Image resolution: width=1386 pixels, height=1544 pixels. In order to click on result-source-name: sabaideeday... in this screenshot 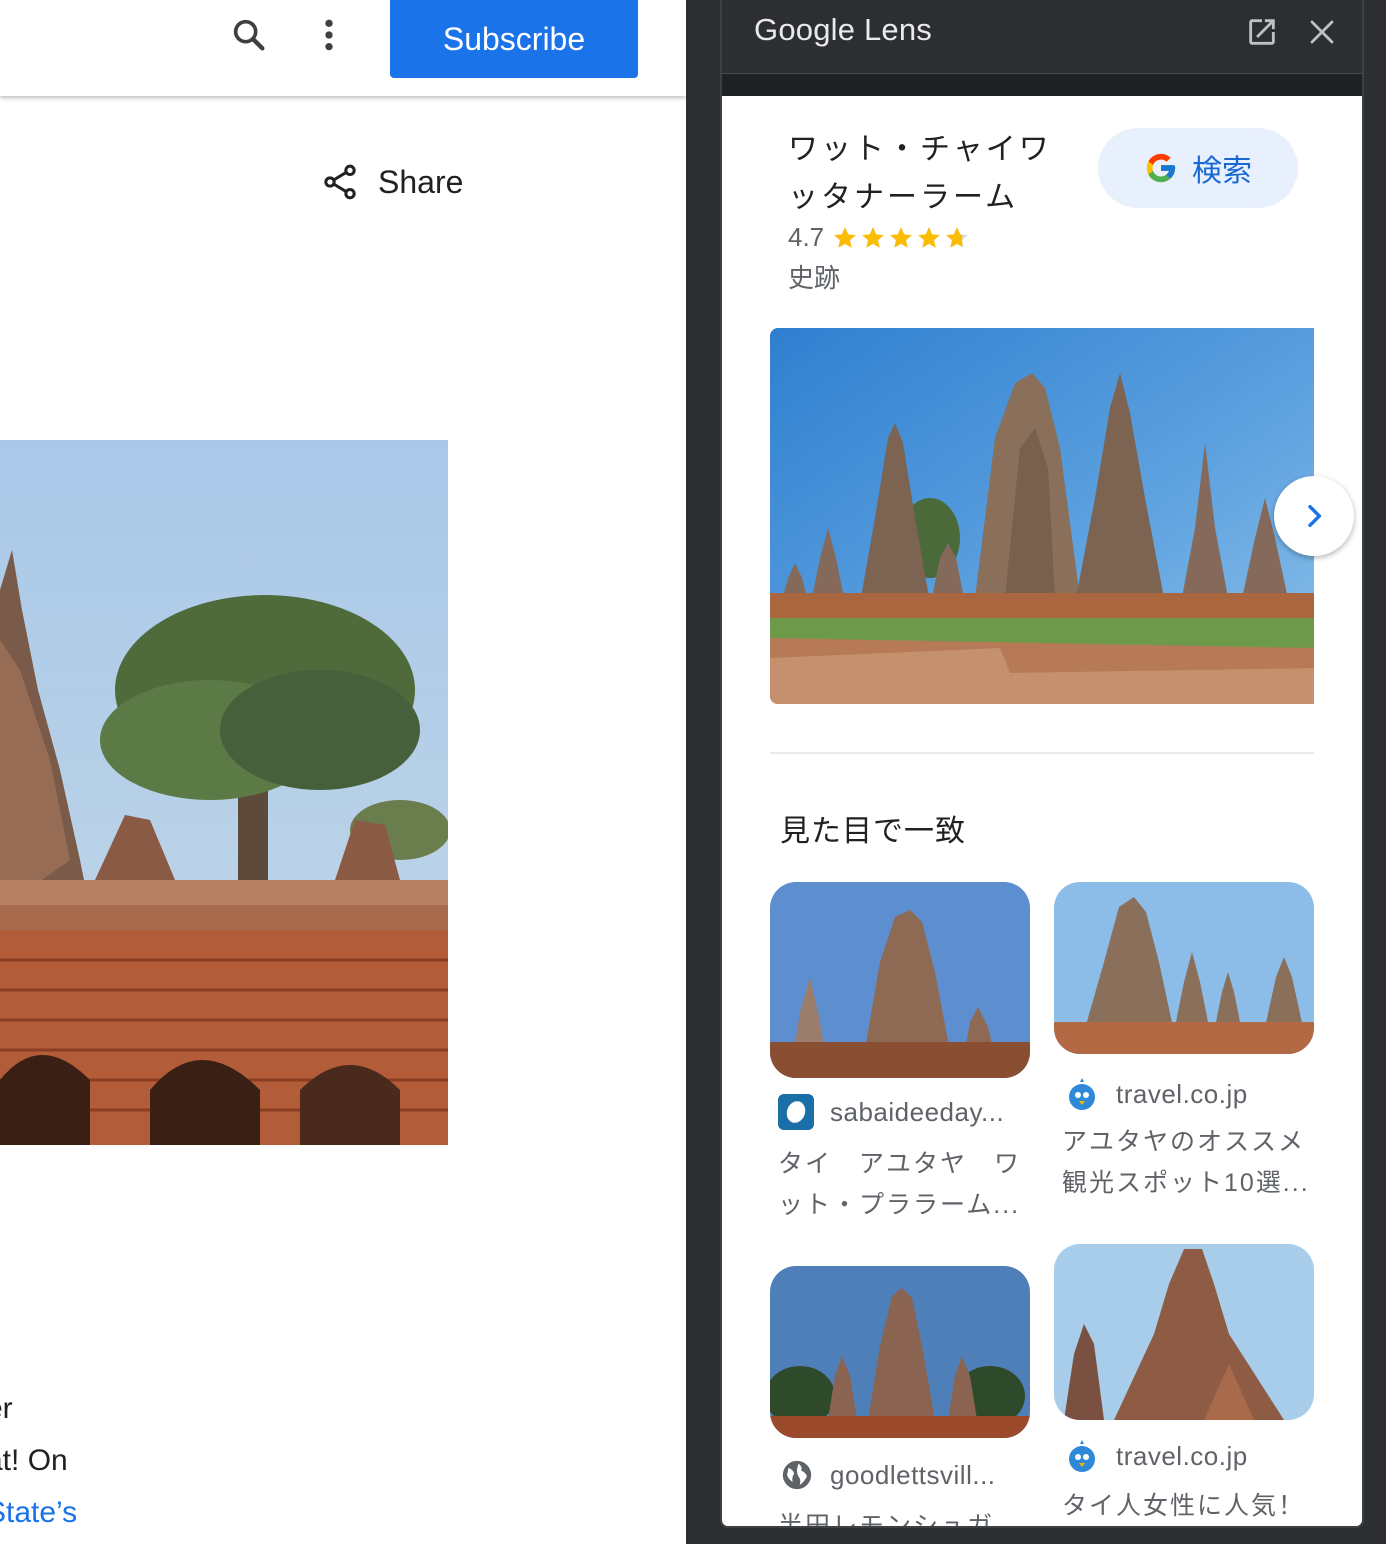, I will do `click(917, 1111)`.